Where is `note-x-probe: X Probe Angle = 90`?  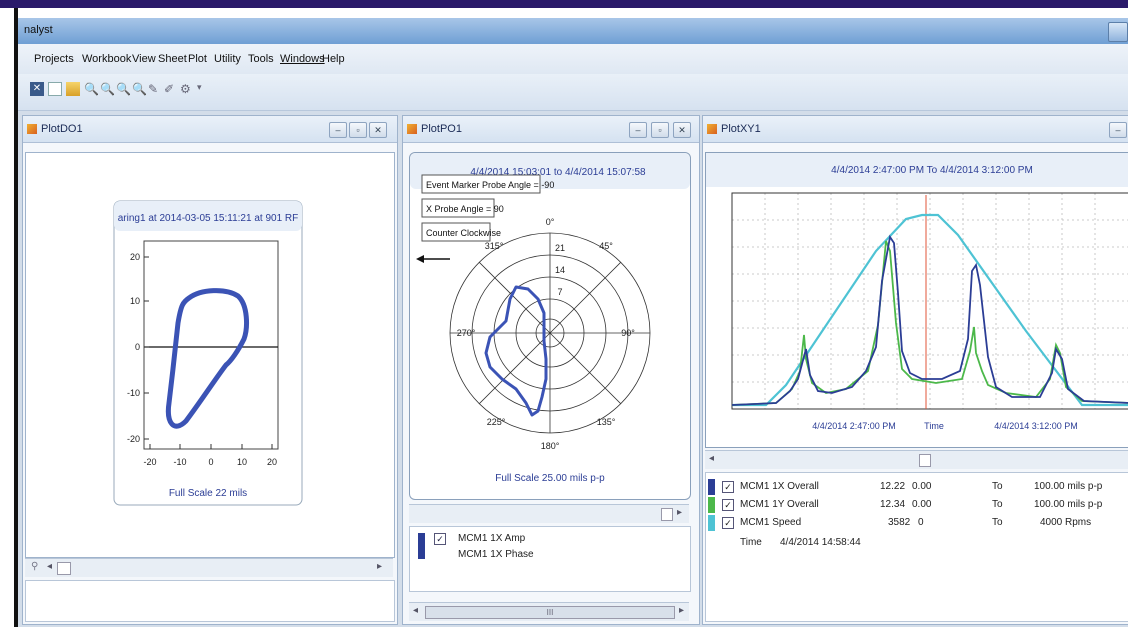 note-x-probe: X Probe Angle = 90 is located at coordinates (465, 209).